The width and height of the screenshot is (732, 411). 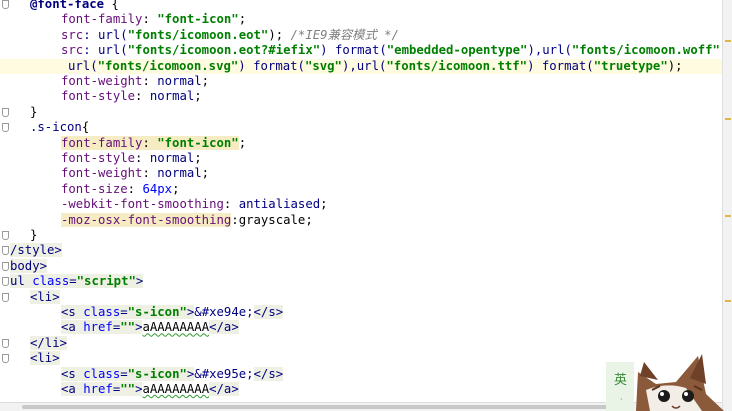 I want to click on code-text: <s class="s-icon">&#xe94e;</s>, so click(x=172, y=312).